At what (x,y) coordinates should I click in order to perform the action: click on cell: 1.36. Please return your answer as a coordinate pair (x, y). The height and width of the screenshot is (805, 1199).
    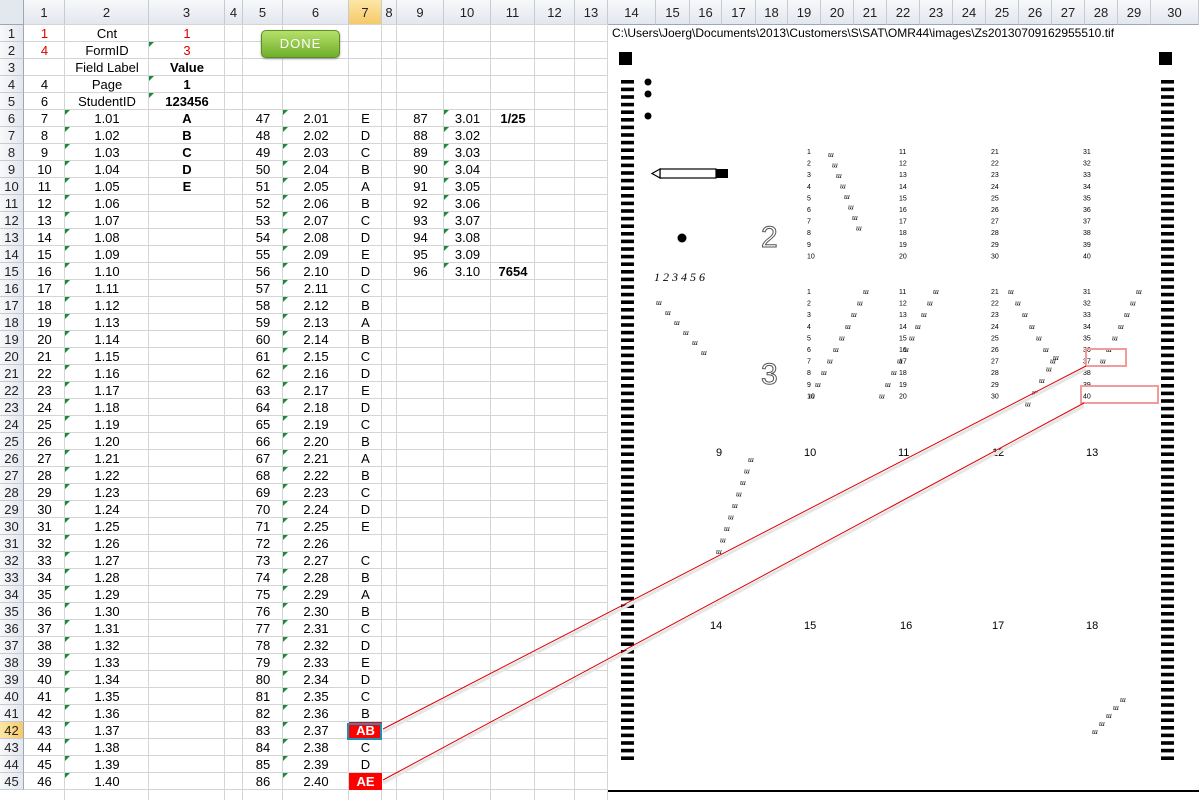
    Looking at the image, I should click on (107, 713).